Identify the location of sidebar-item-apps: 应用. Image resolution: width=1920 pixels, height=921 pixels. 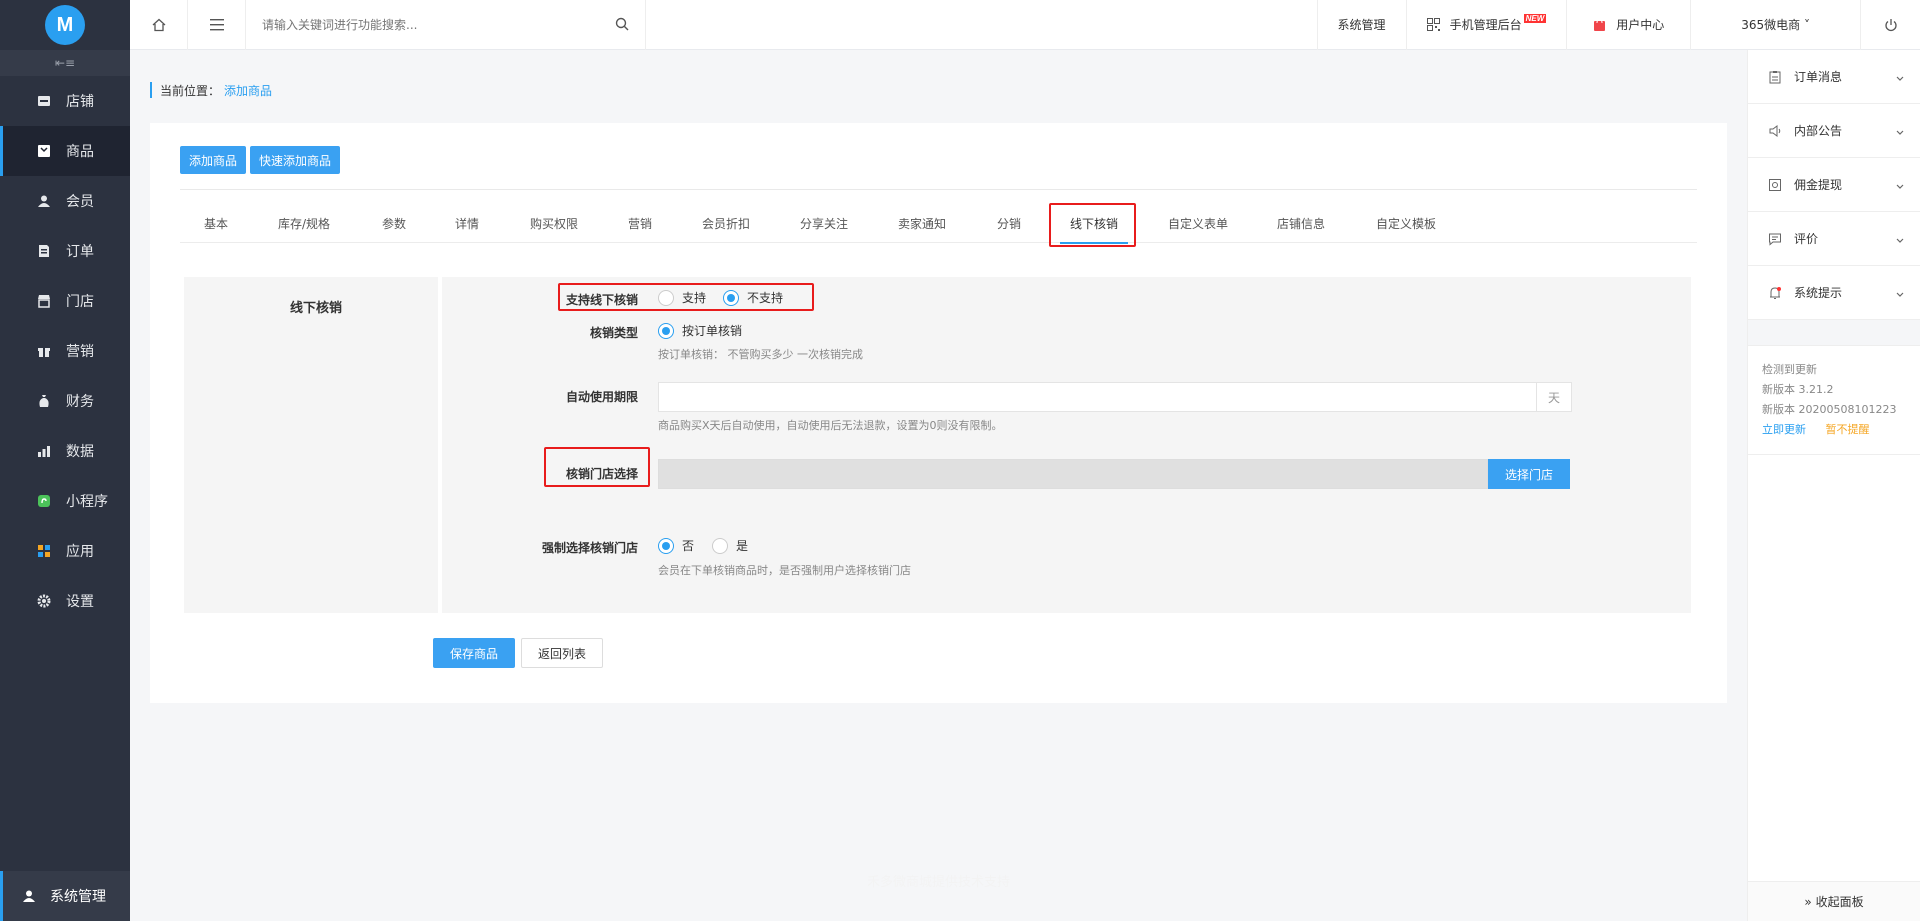
(65, 551).